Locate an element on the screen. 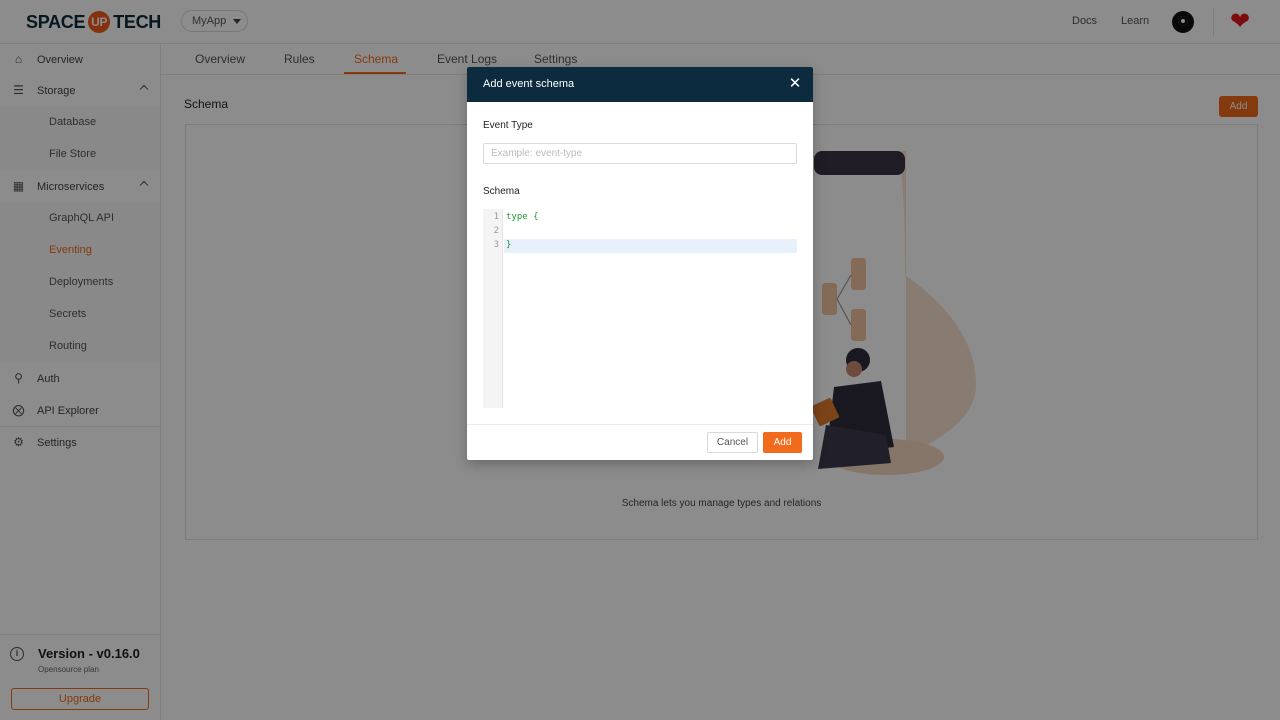 This screenshot has width=1280, height=720. modal-title: Add event schema is located at coordinates (529, 84).